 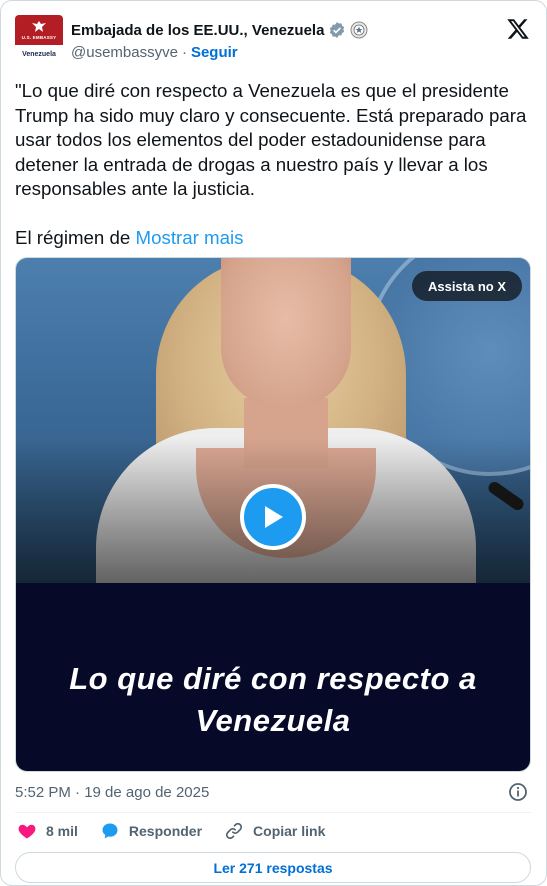 I want to click on play-icon, so click(x=274, y=517).